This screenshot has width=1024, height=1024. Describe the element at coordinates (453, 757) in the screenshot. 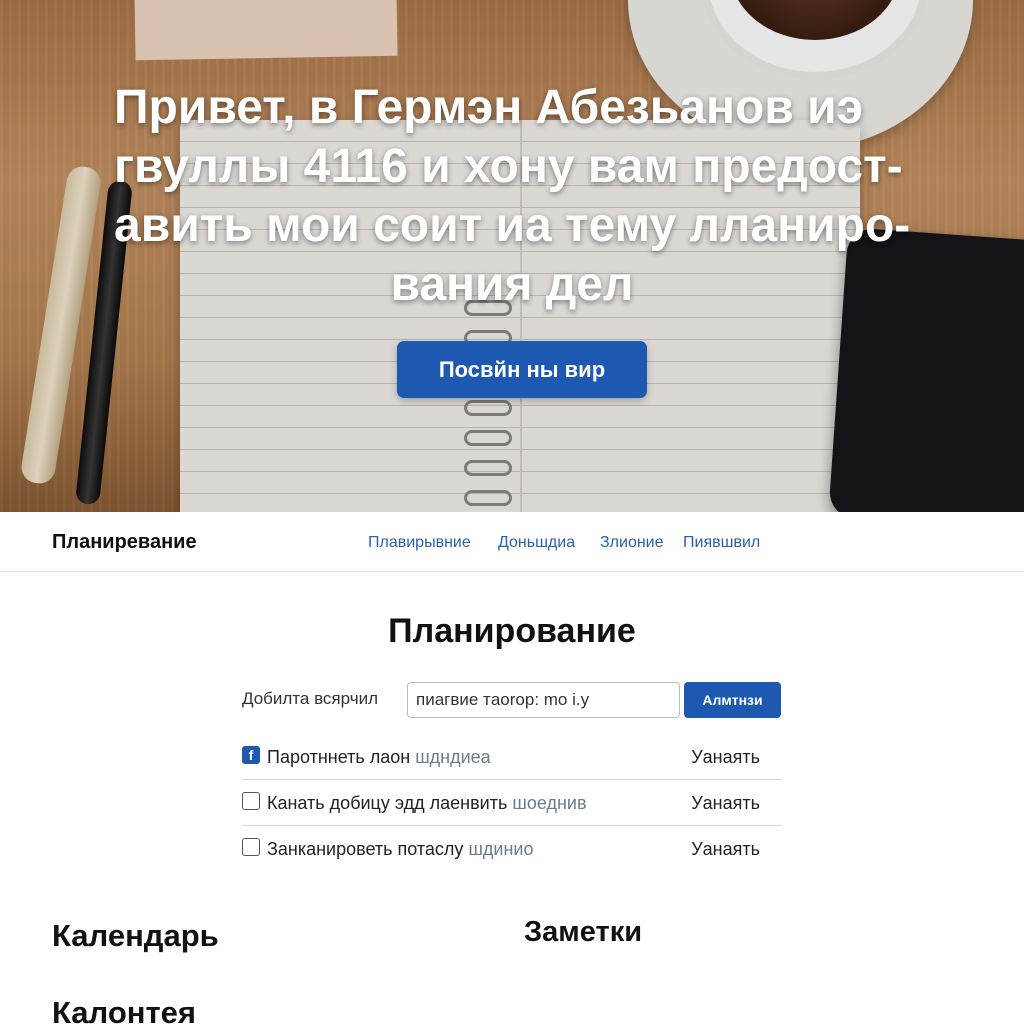

I see `task-text-muted: шдндиеа` at that location.